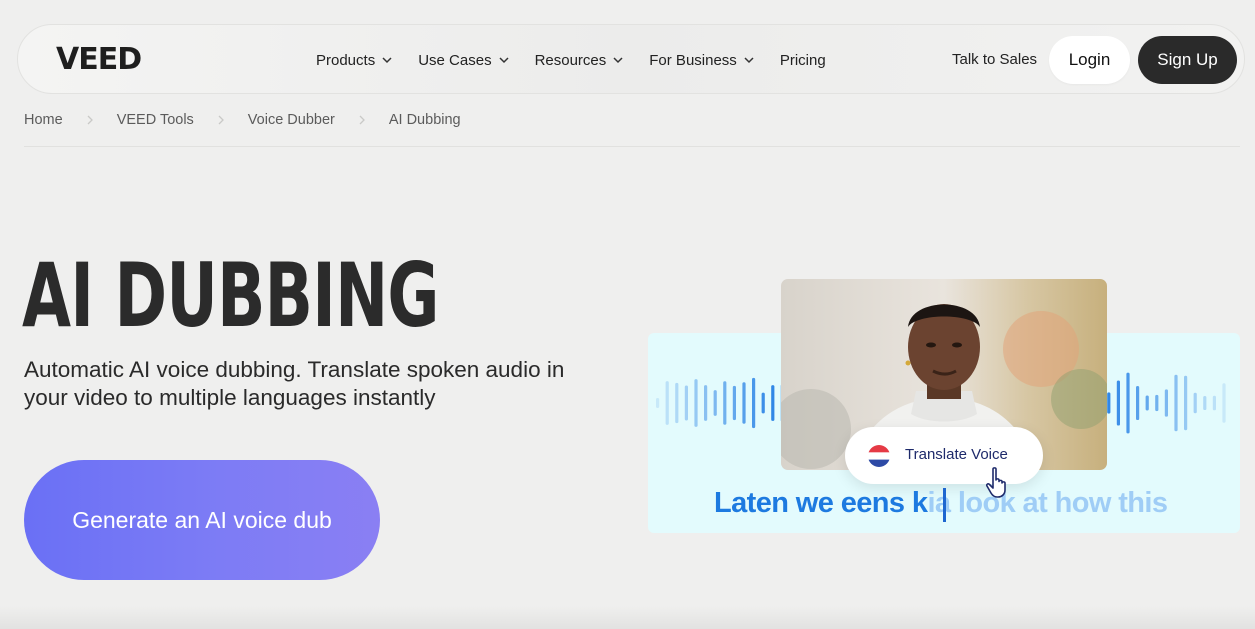  I want to click on breadcrumb-ai-dubbing: AI Dubbing, so click(424, 120).